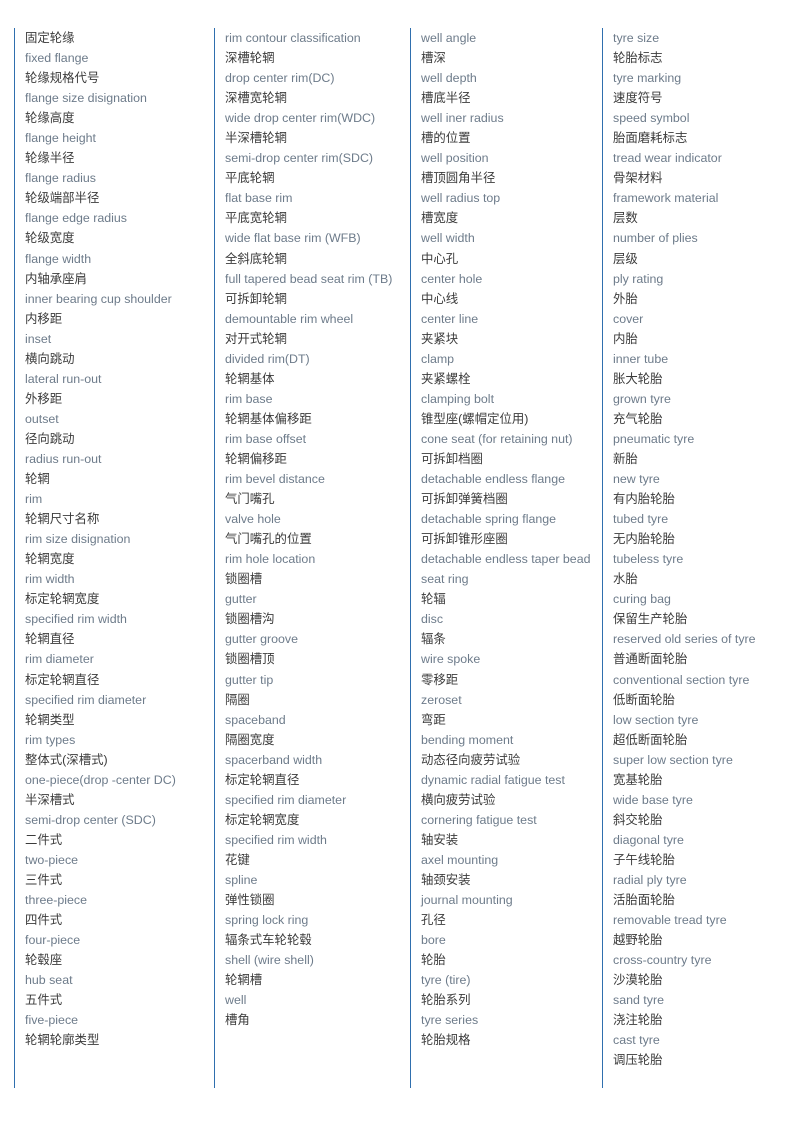 The image size is (794, 1123). Describe the element at coordinates (433, 960) in the screenshot. I see `term-chinese: 轮胎` at that location.